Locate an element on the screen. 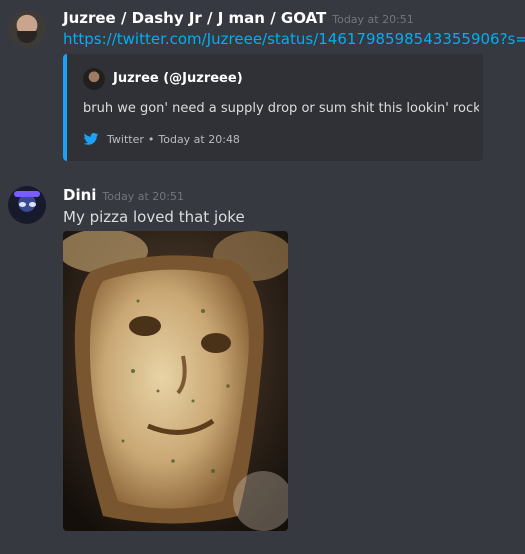 This screenshot has height=554, width=525. author-name: Dini is located at coordinates (79, 195).